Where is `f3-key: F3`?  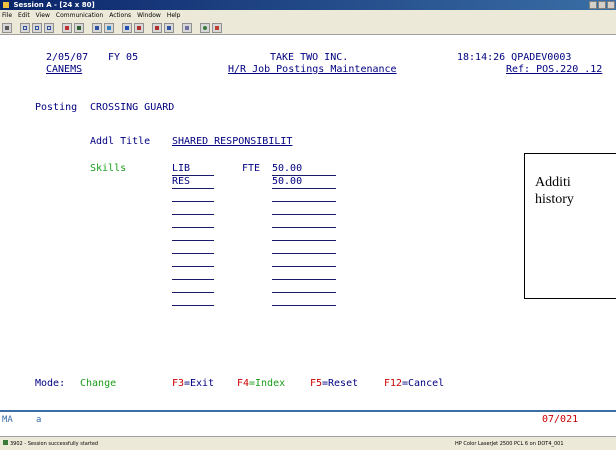 f3-key: F3 is located at coordinates (178, 384).